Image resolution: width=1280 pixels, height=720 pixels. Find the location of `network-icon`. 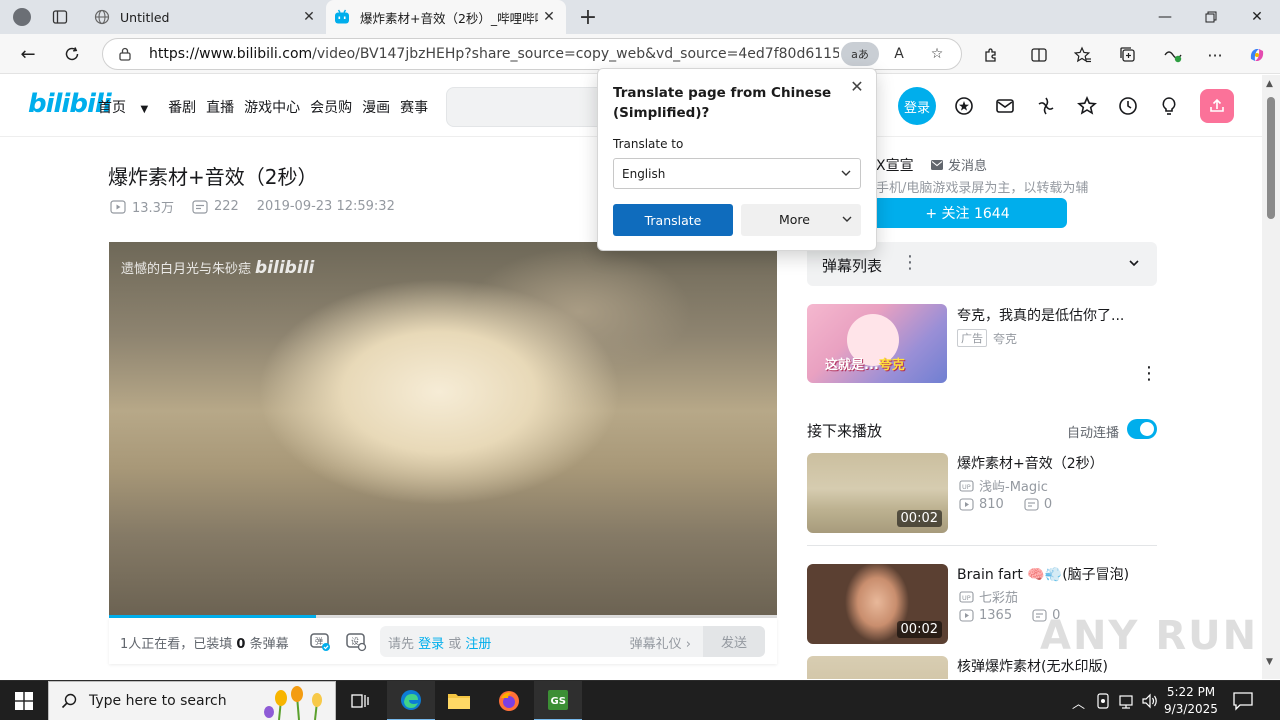

network-icon is located at coordinates (1127, 703).